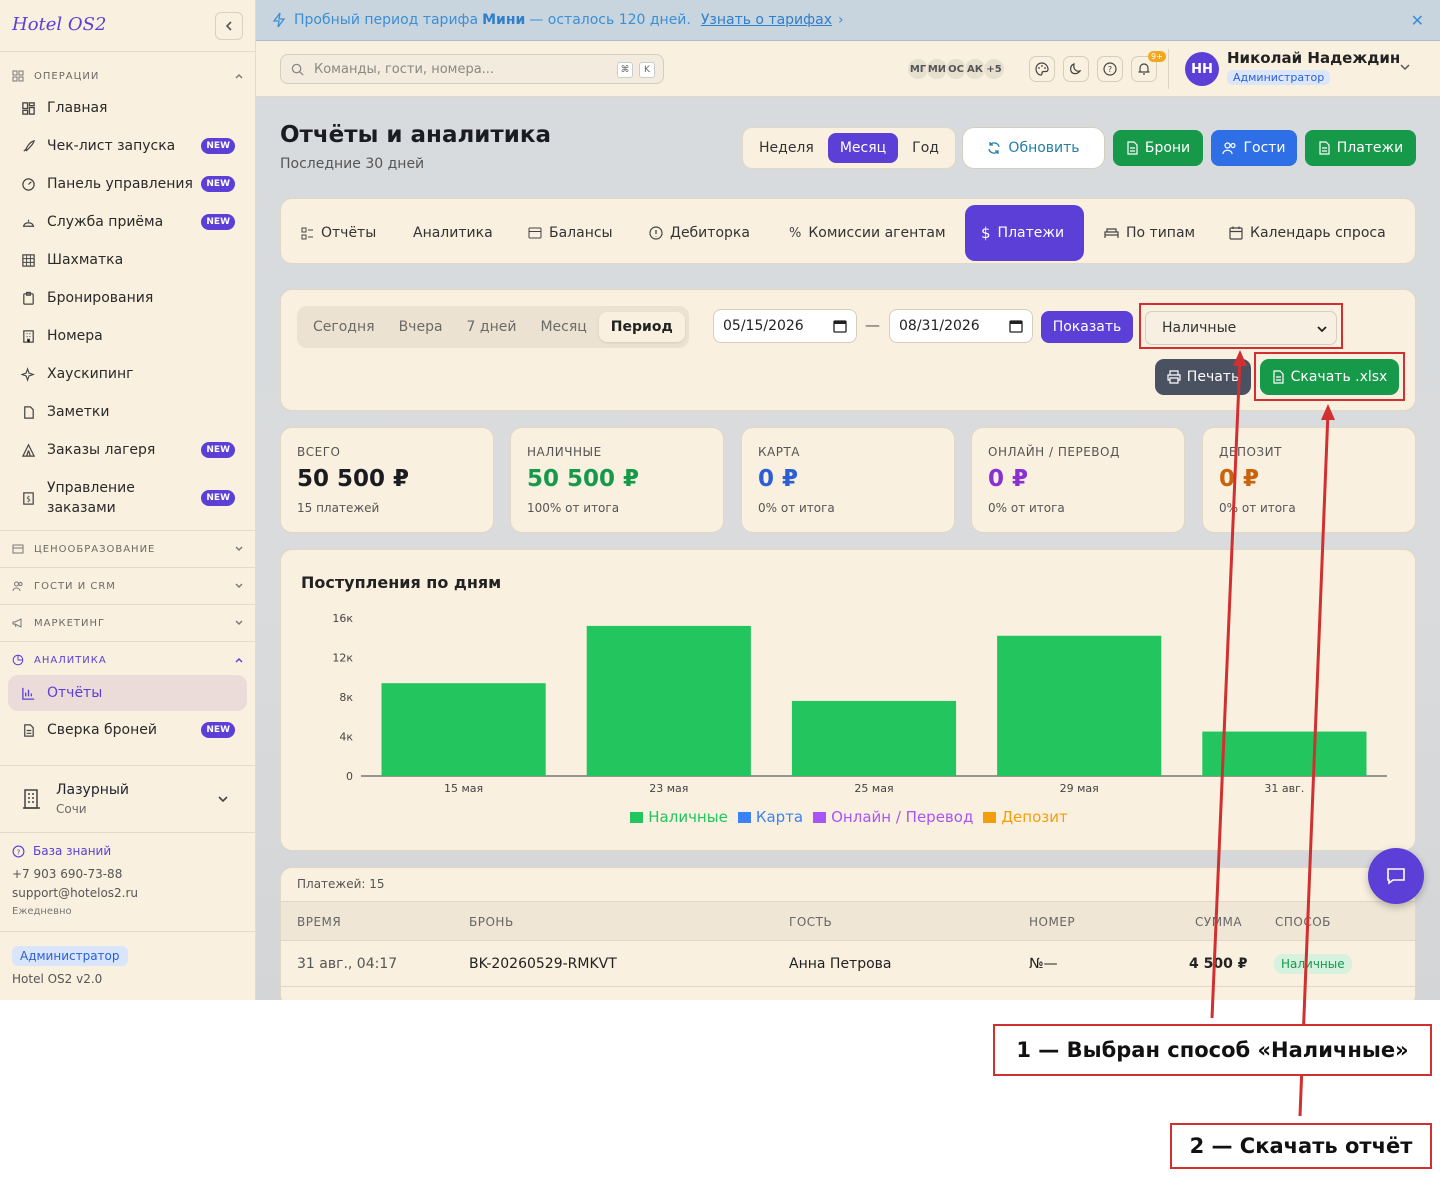 The width and height of the screenshot is (1440, 1192). Describe the element at coordinates (786, 148) in the screenshot. I see `range-week: Неделя` at that location.